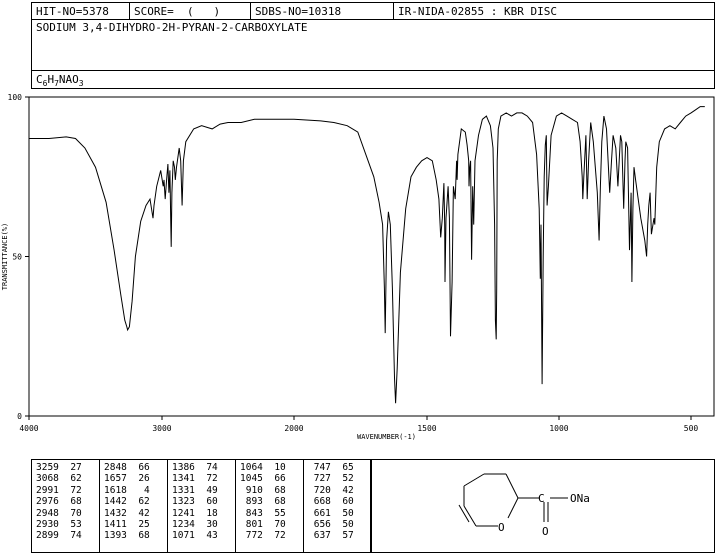 The height and width of the screenshot is (554, 715). What do you see at coordinates (68, 79) in the screenshot?
I see `formula-element: NAO` at bounding box center [68, 79].